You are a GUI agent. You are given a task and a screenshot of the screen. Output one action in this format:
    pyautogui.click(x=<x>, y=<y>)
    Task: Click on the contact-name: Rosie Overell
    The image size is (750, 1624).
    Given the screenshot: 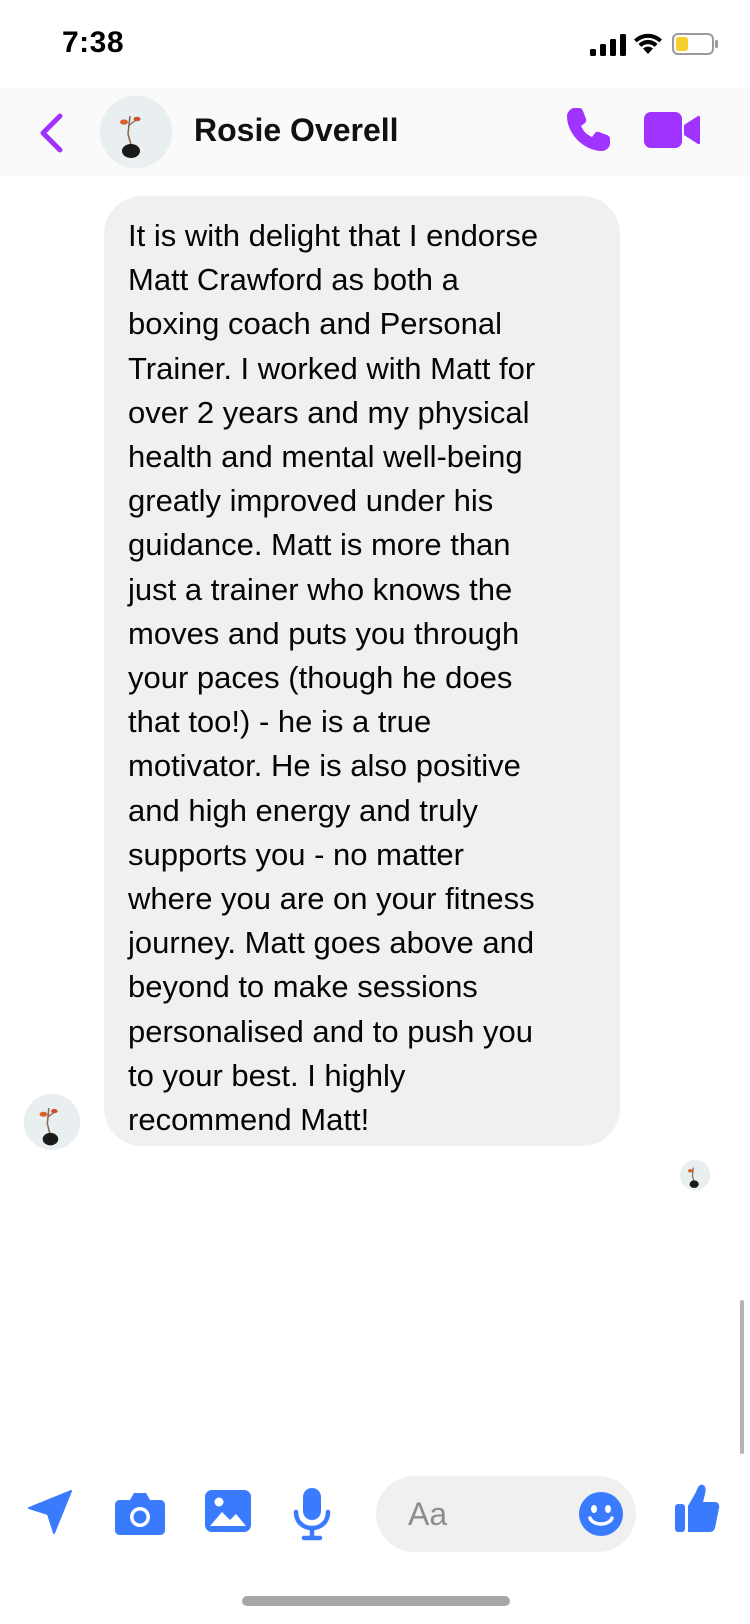 What is the action you would take?
    pyautogui.click(x=296, y=130)
    